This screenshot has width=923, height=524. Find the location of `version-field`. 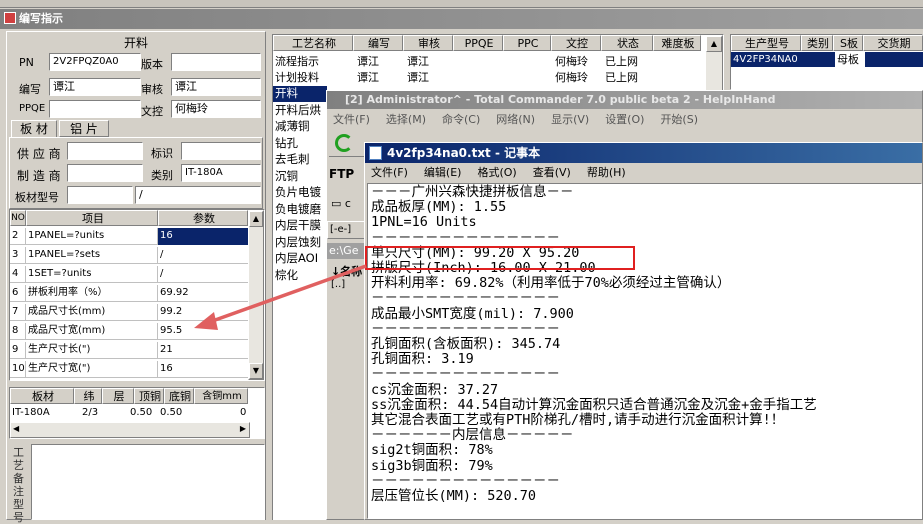

version-field is located at coordinates (216, 62).